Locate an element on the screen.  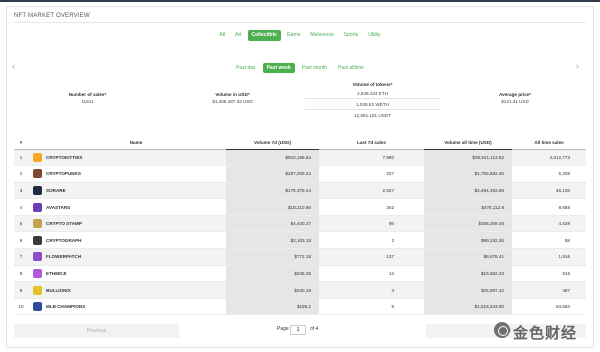
sales-all-time-cell: 9,688 is located at coordinates (549, 207).